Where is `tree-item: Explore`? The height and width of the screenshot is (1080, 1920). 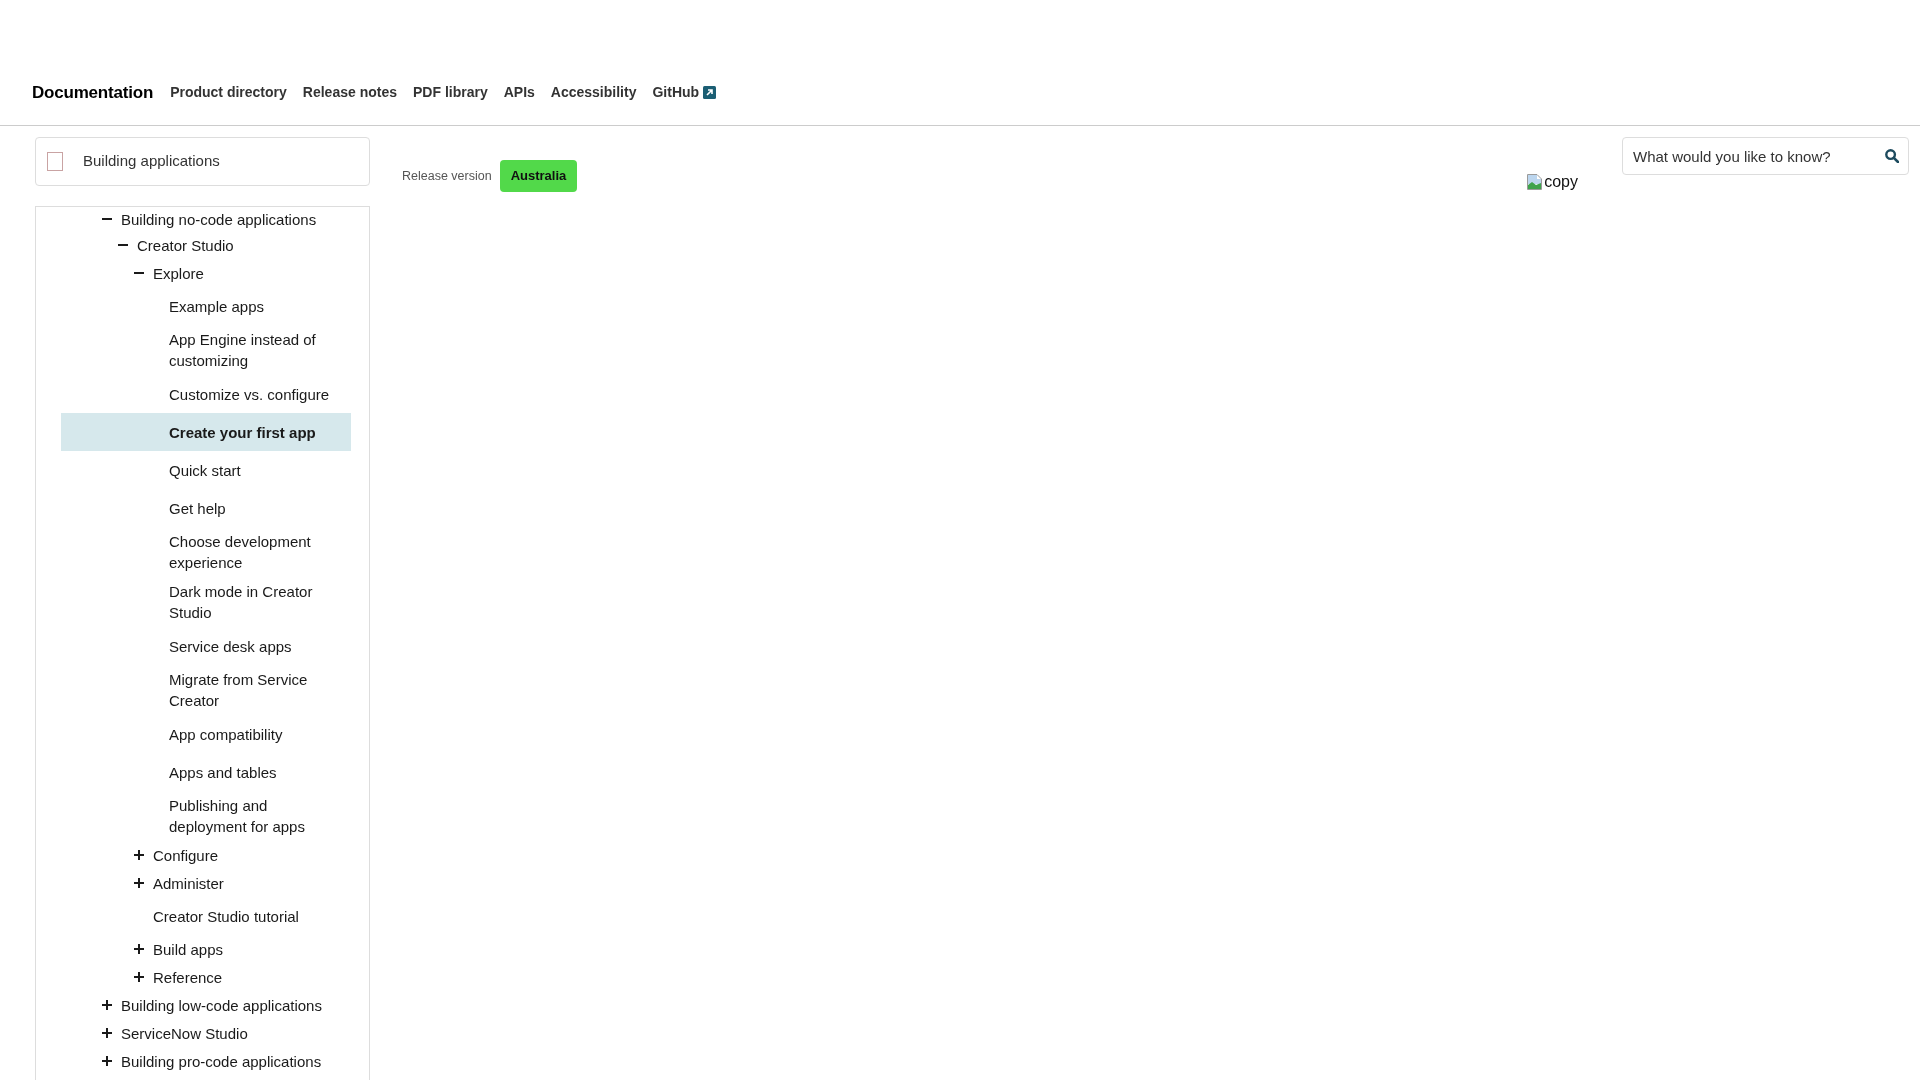 tree-item: Explore is located at coordinates (169, 273).